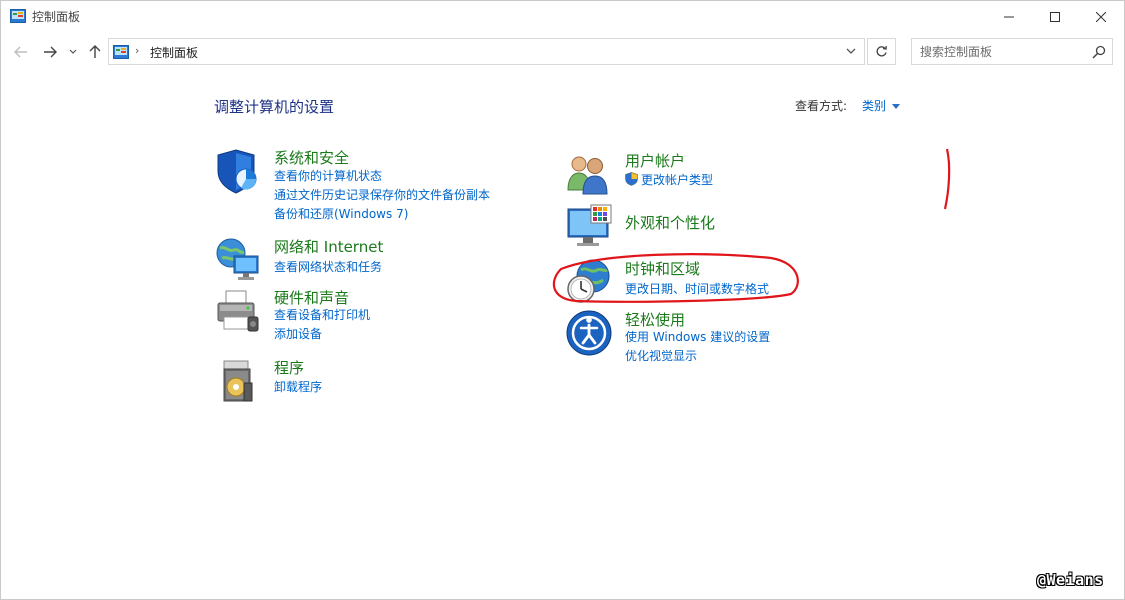 Image resolution: width=1125 pixels, height=600 pixels. Describe the element at coordinates (589, 227) in the screenshot. I see `monitor-palette-icon` at that location.